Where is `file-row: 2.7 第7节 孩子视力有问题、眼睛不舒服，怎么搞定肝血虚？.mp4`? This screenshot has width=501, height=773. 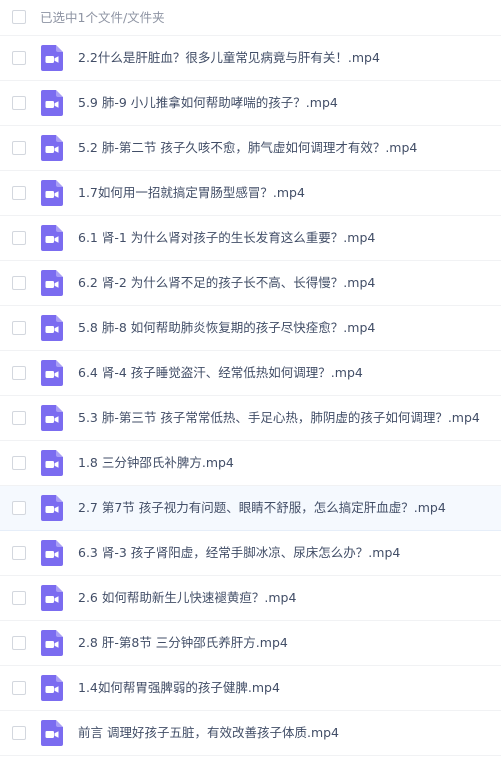
file-row: 2.7 第7节 孩子视力有问题、眼睛不舒服，怎么搞定肝血虚？.mp4 is located at coordinates (250, 508).